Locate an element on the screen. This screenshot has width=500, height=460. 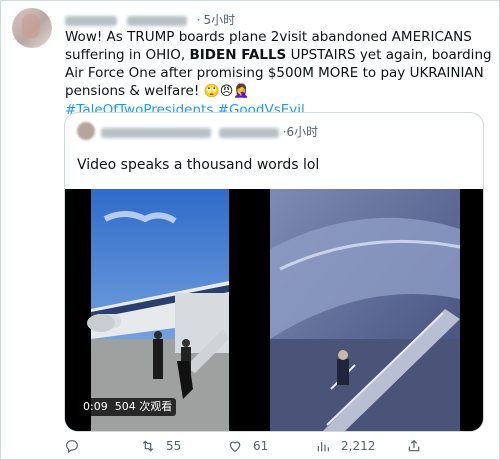
share-button is located at coordinates (419, 446).